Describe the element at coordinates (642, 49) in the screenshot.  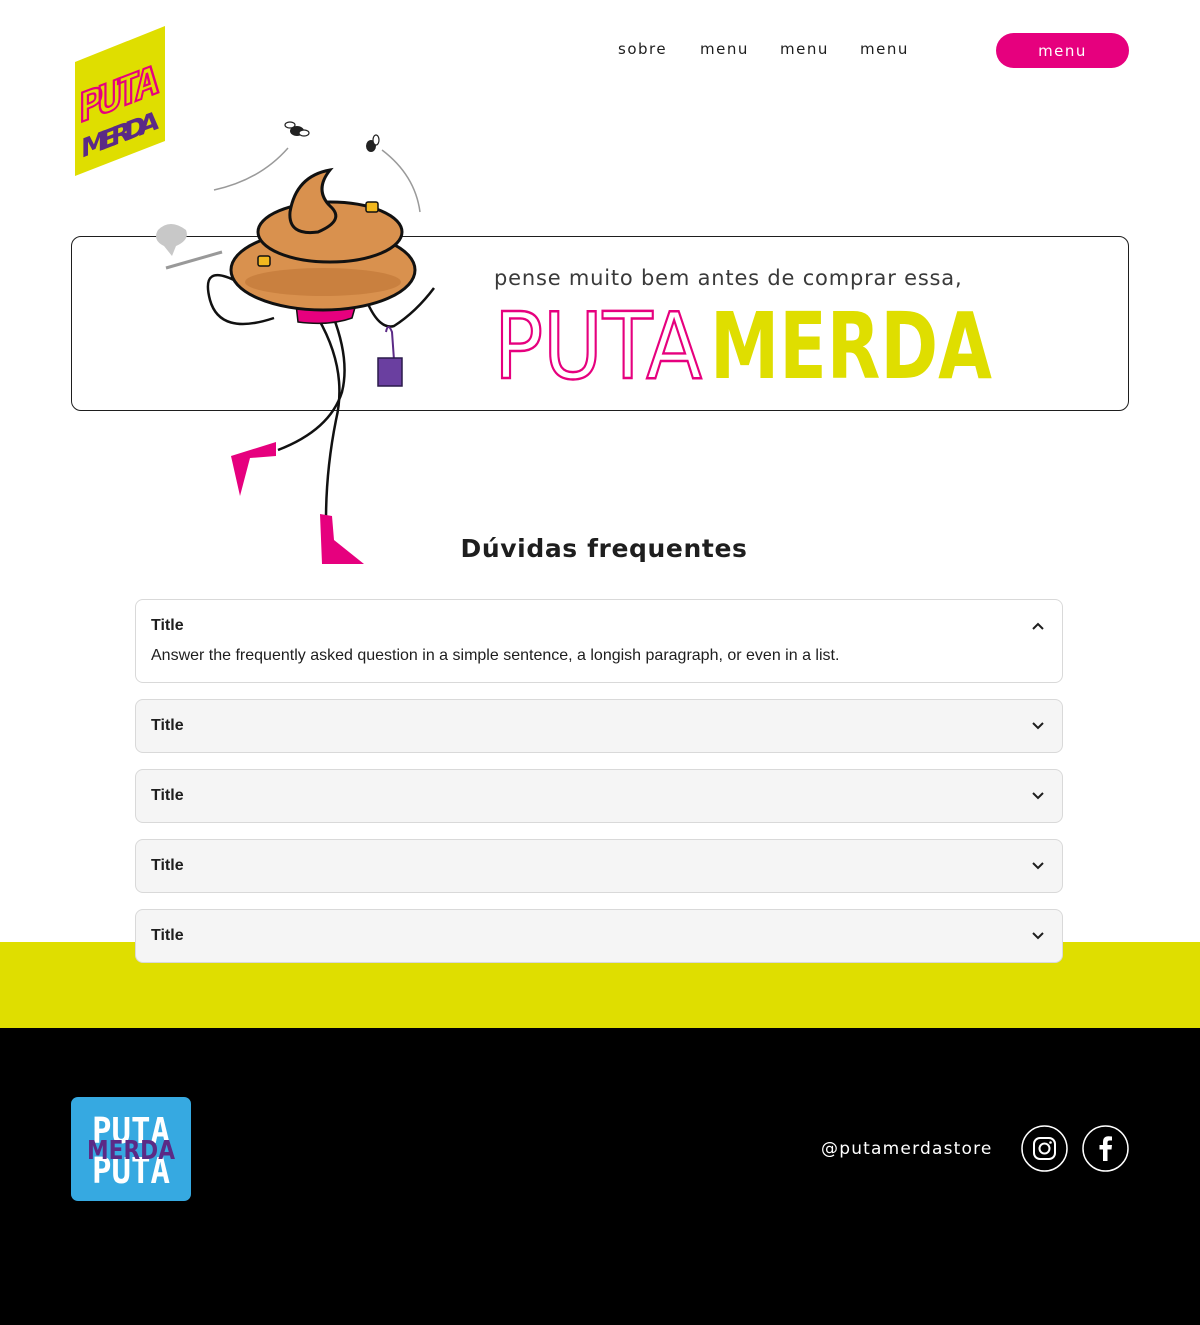
I see `nav-link-sobre: sobre` at that location.